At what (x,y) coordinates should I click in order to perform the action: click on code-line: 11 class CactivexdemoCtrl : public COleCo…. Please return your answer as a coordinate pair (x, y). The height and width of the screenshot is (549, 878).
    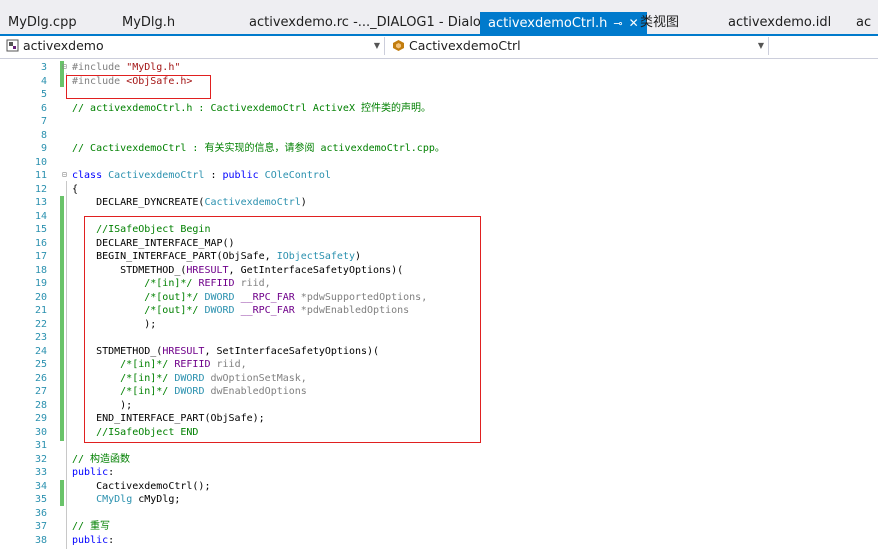
    Looking at the image, I should click on (439, 176).